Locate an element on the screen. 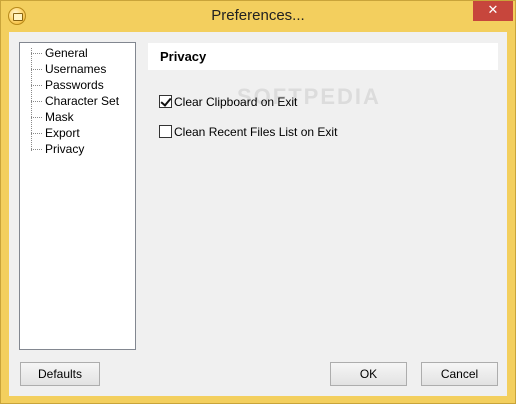 The width and height of the screenshot is (516, 404). tree-item-passwords: Passwords is located at coordinates (67, 85).